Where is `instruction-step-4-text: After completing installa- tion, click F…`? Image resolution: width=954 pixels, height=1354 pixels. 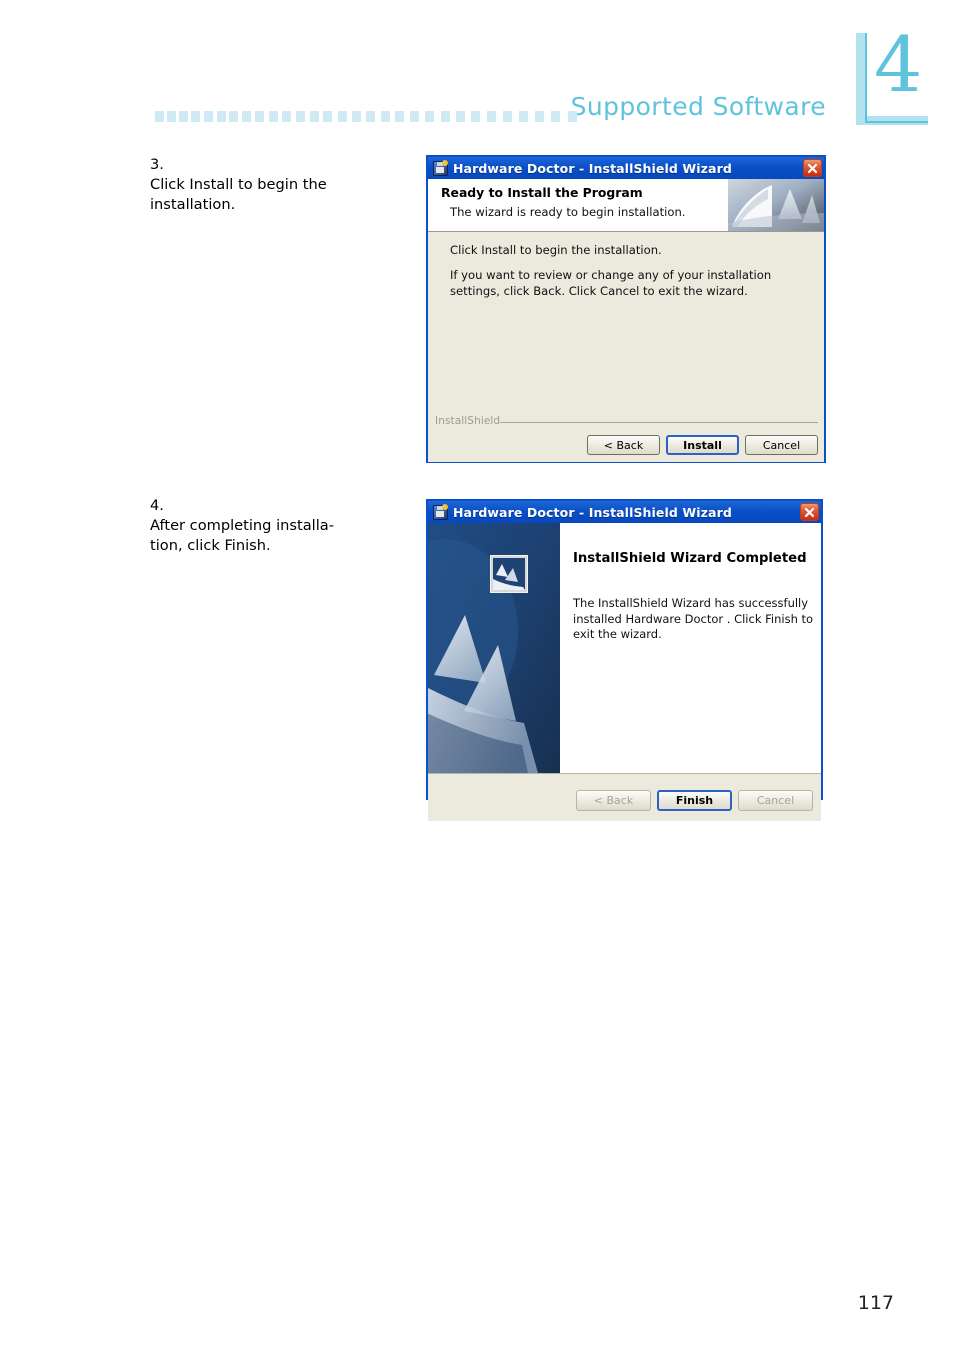 instruction-step-4-text: After completing installa- tion, click F… is located at coordinates (286, 536).